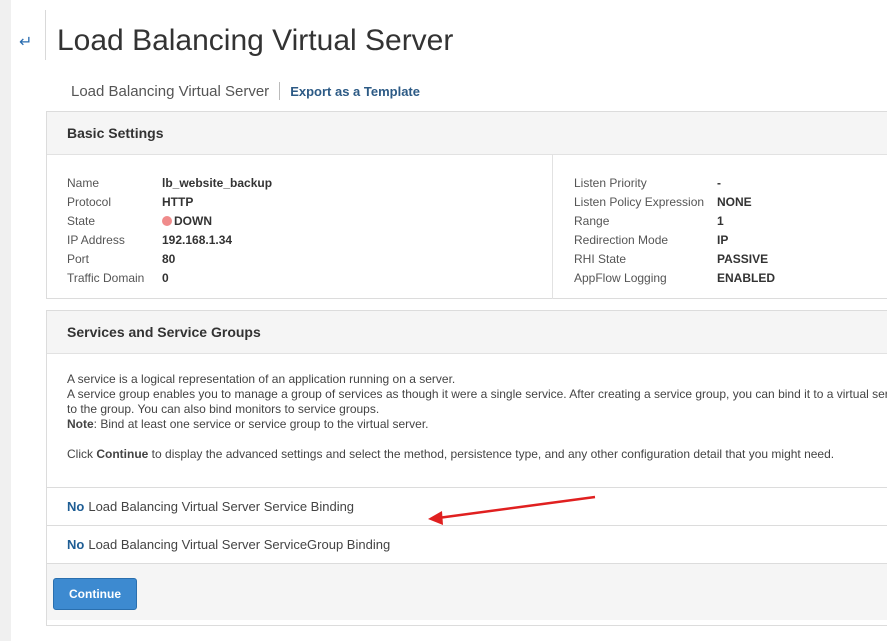  Describe the element at coordinates (663, 201) in the screenshot. I see `setting-listen-policy: Listen Policy Expression NONE` at that location.